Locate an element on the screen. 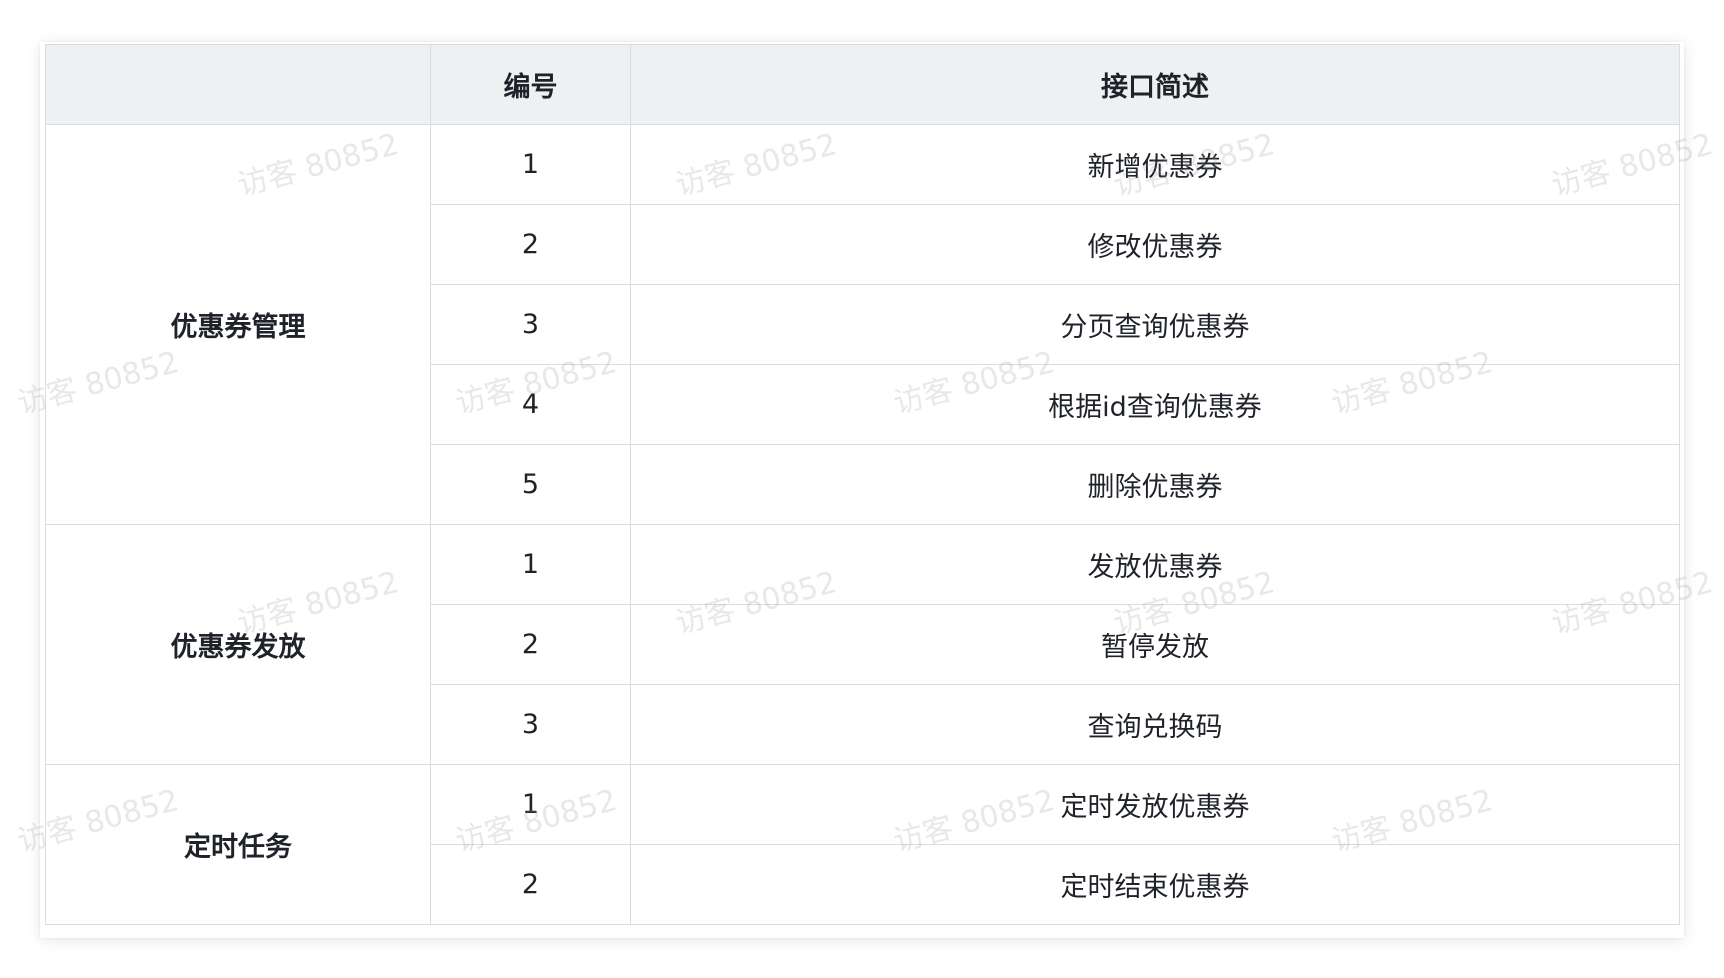 The image size is (1724, 978). row-description: 查询兑换码 is located at coordinates (1155, 724).